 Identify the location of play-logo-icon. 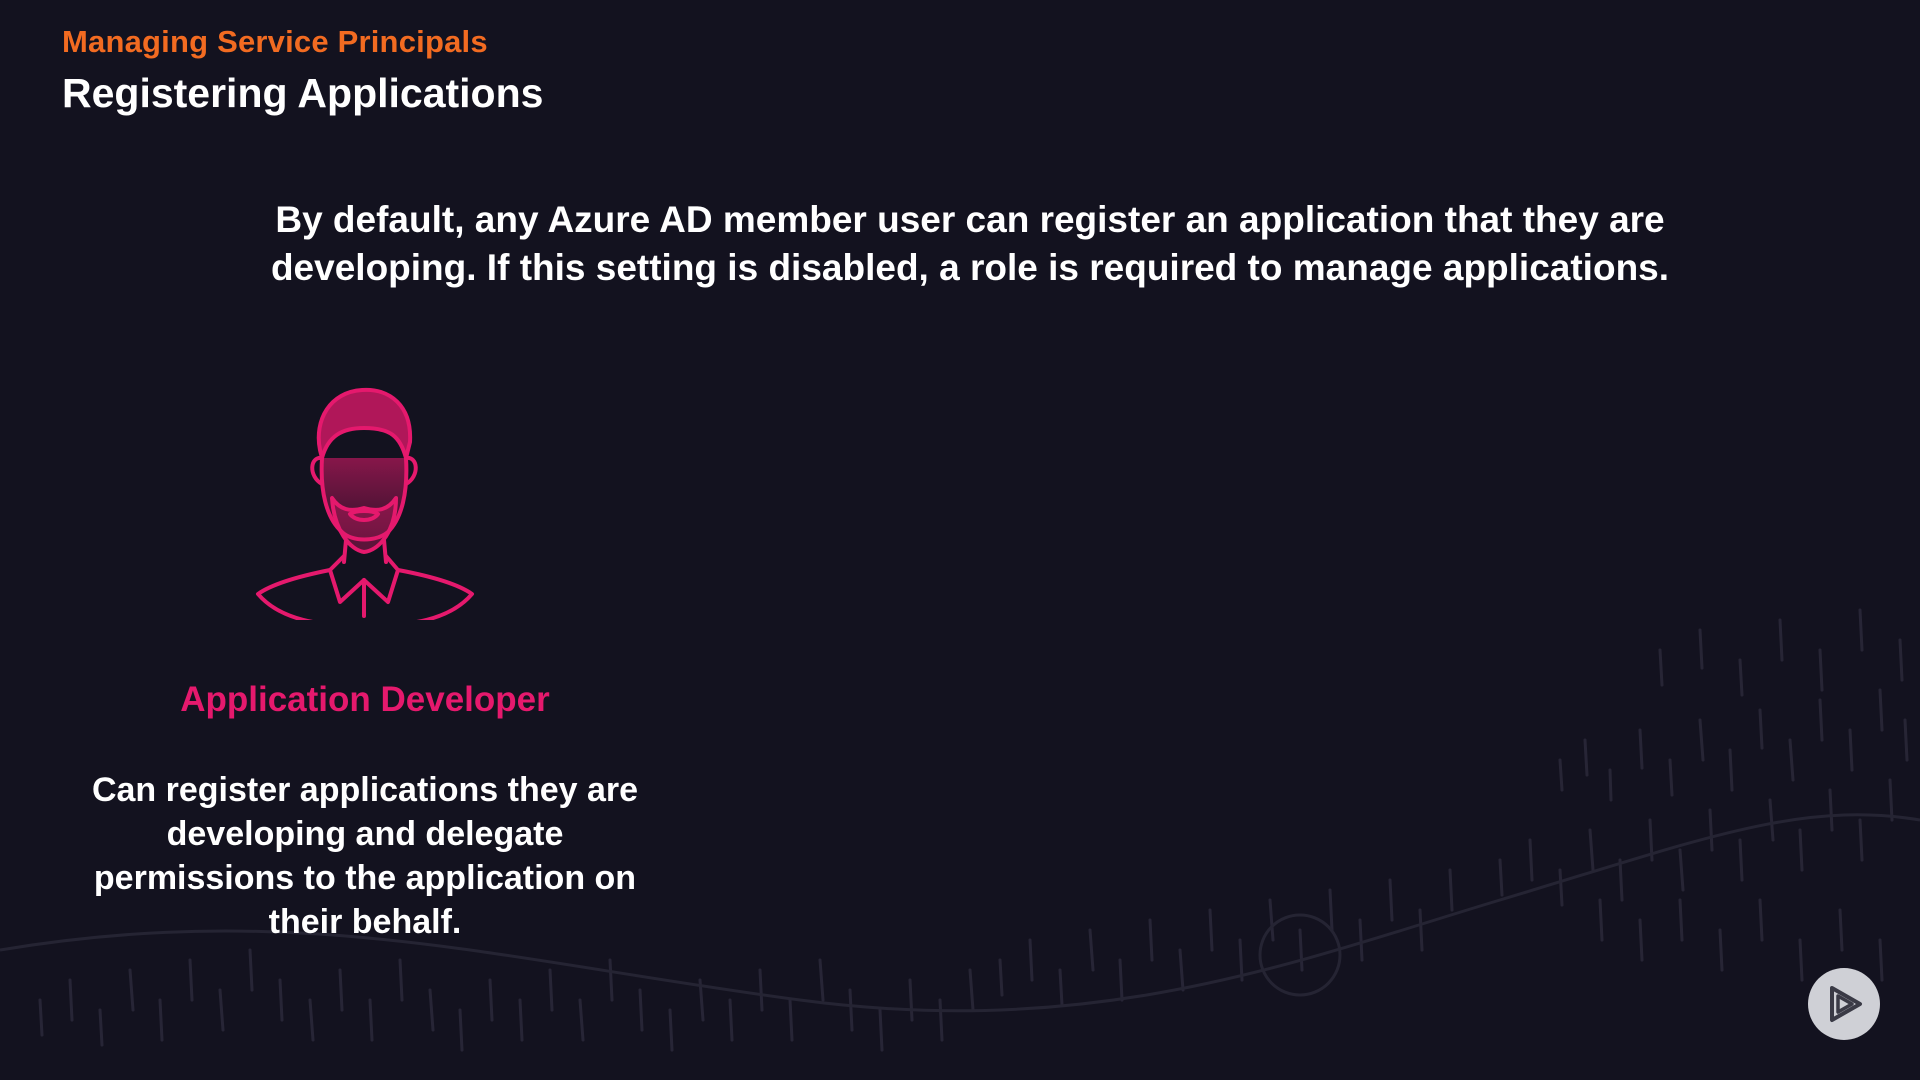
(1846, 1004).